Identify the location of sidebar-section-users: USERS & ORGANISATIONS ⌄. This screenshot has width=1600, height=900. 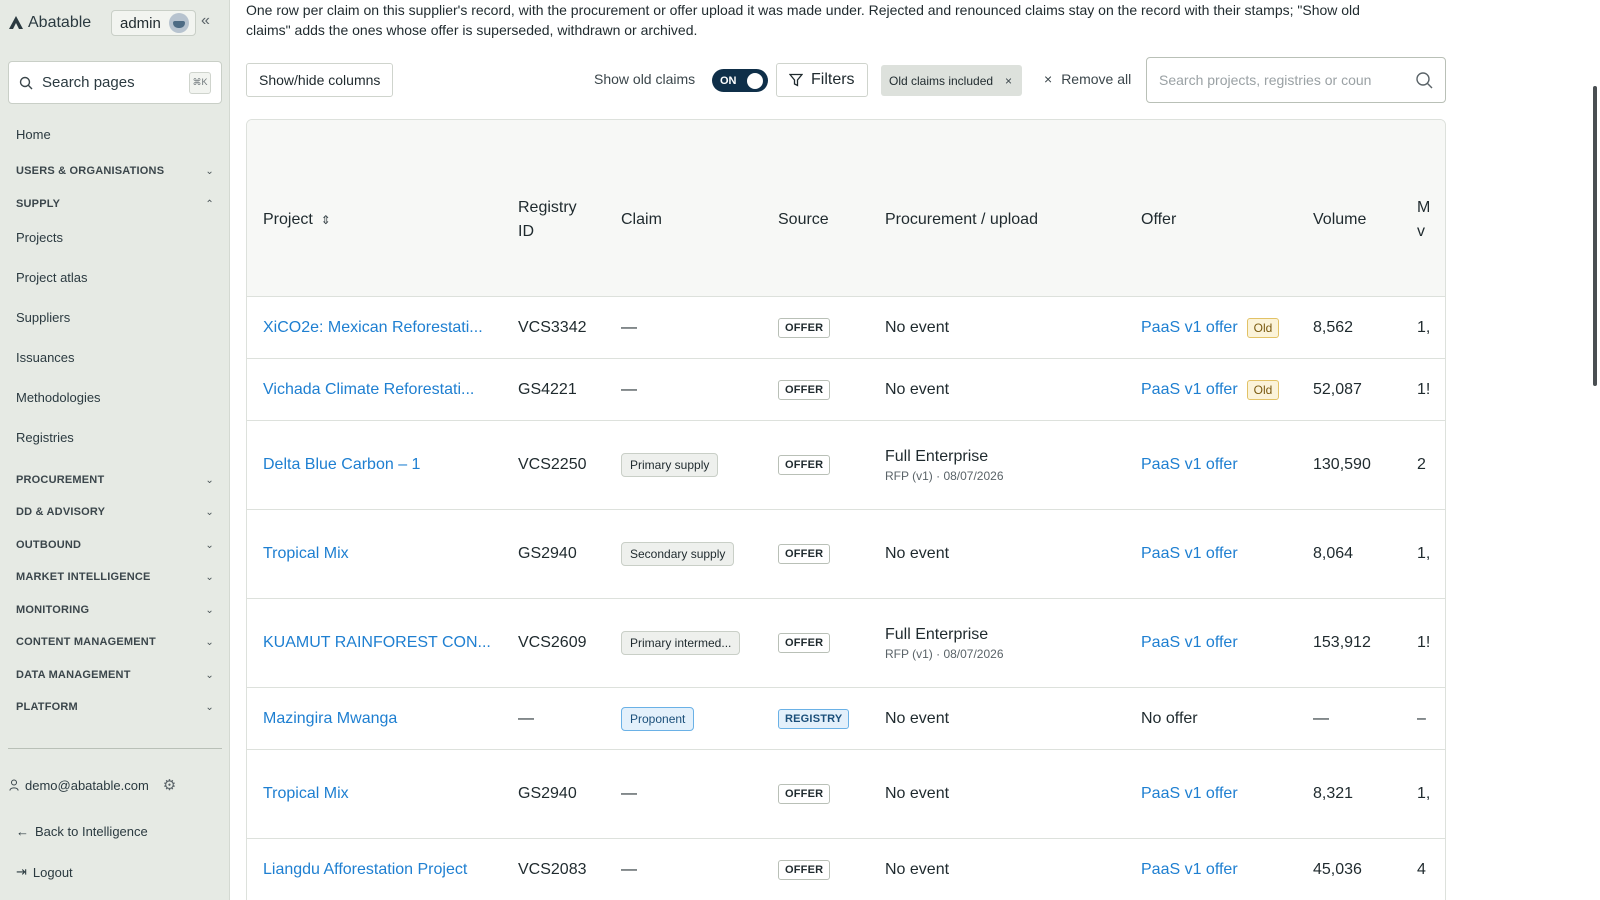
(115, 171).